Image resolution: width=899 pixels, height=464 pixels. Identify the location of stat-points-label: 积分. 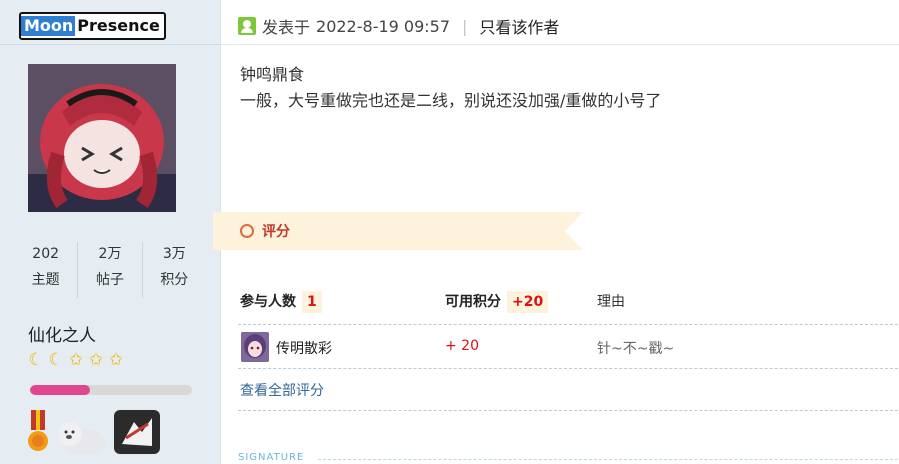
(174, 280).